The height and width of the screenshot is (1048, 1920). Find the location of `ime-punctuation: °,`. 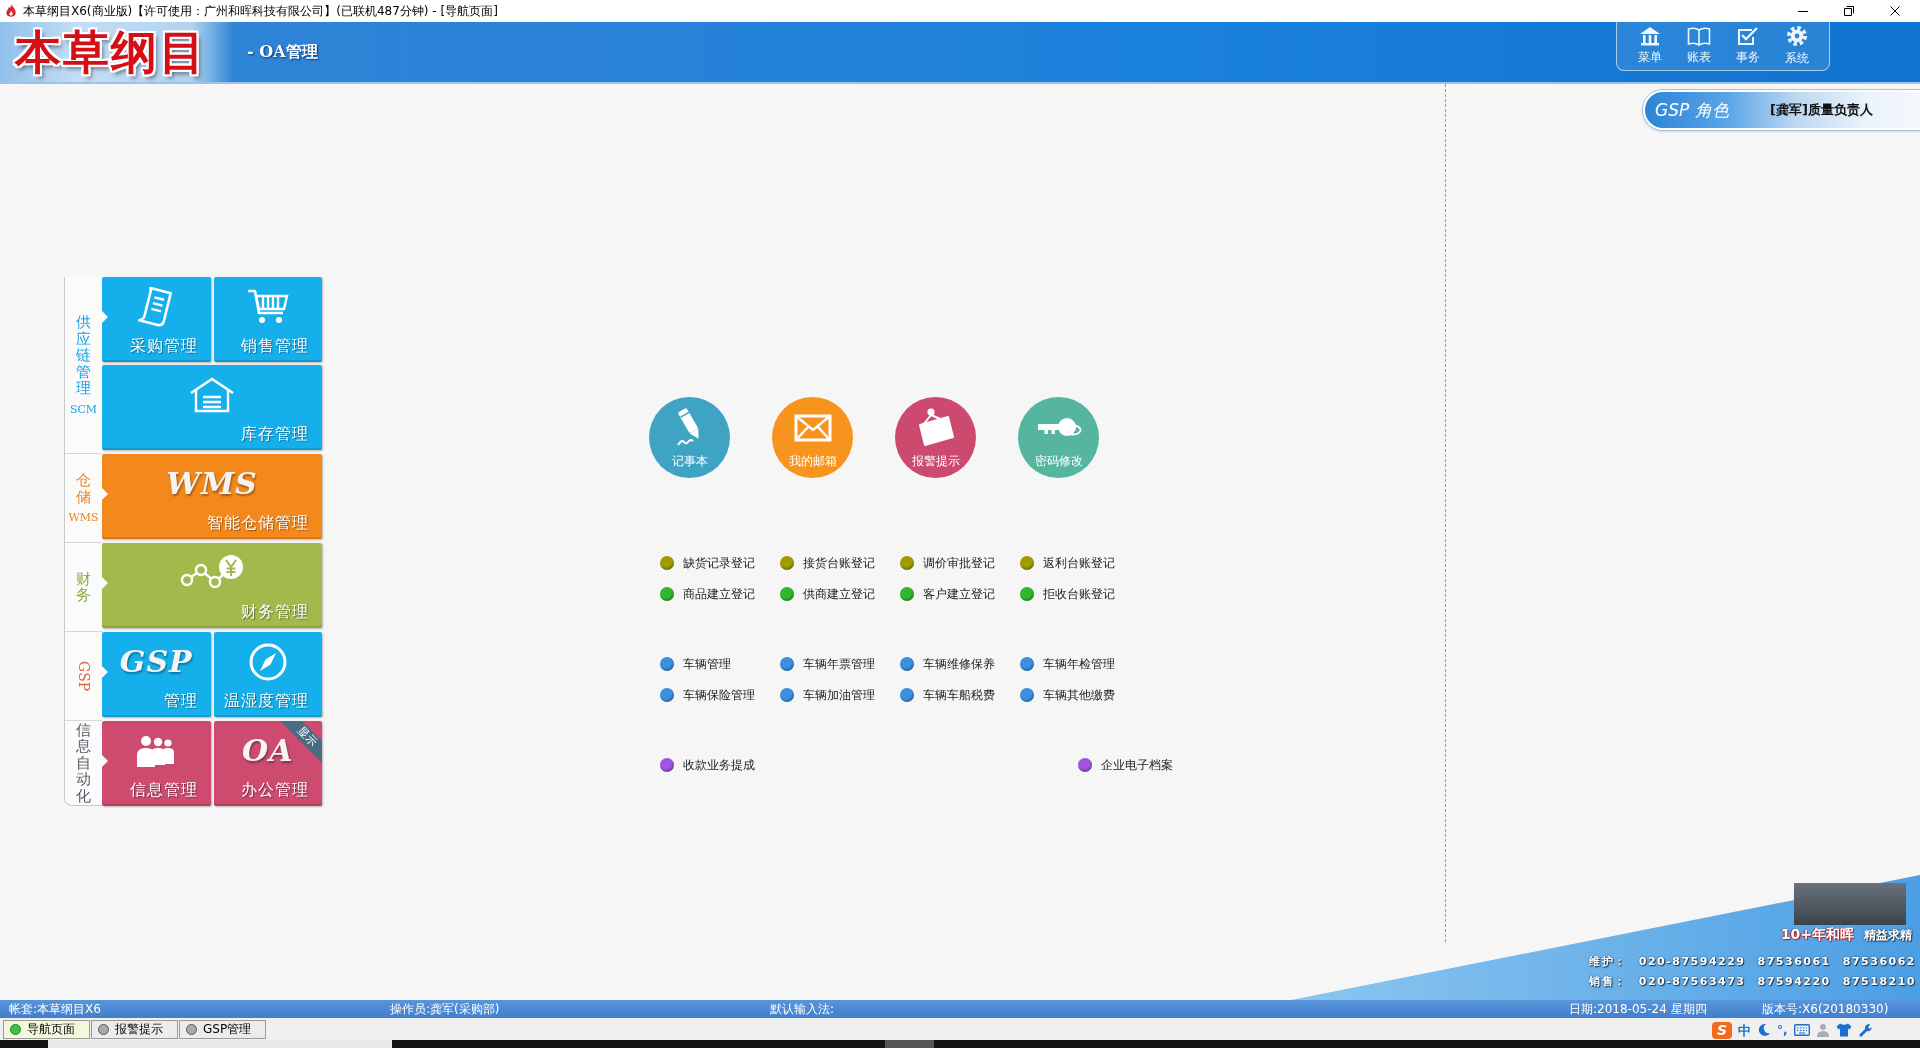

ime-punctuation: °, is located at coordinates (1782, 1030).